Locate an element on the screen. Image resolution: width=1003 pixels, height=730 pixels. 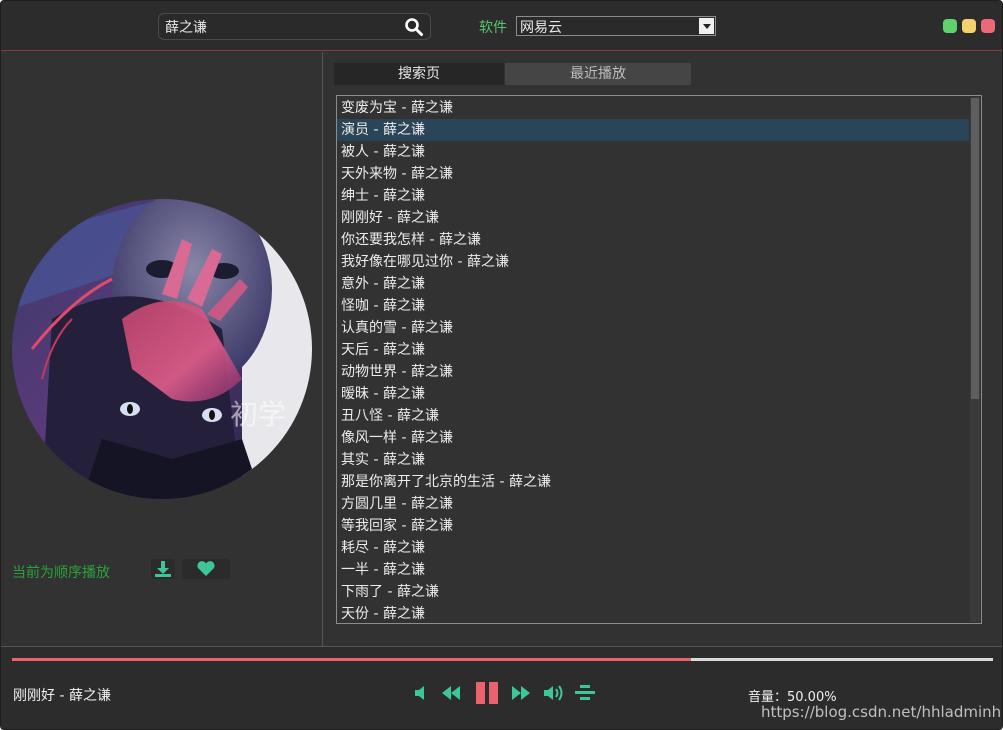
scrollbar is located at coordinates (975, 359).